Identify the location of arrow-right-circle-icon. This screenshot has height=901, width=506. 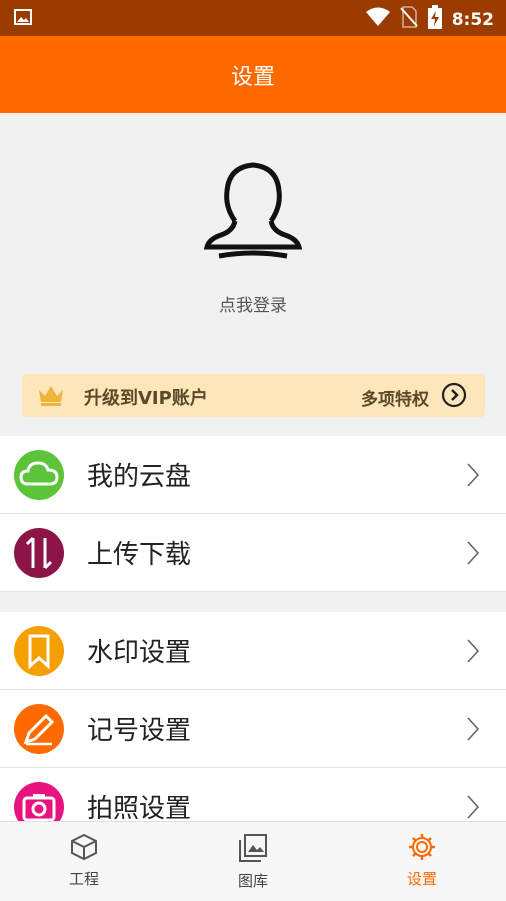
(454, 397).